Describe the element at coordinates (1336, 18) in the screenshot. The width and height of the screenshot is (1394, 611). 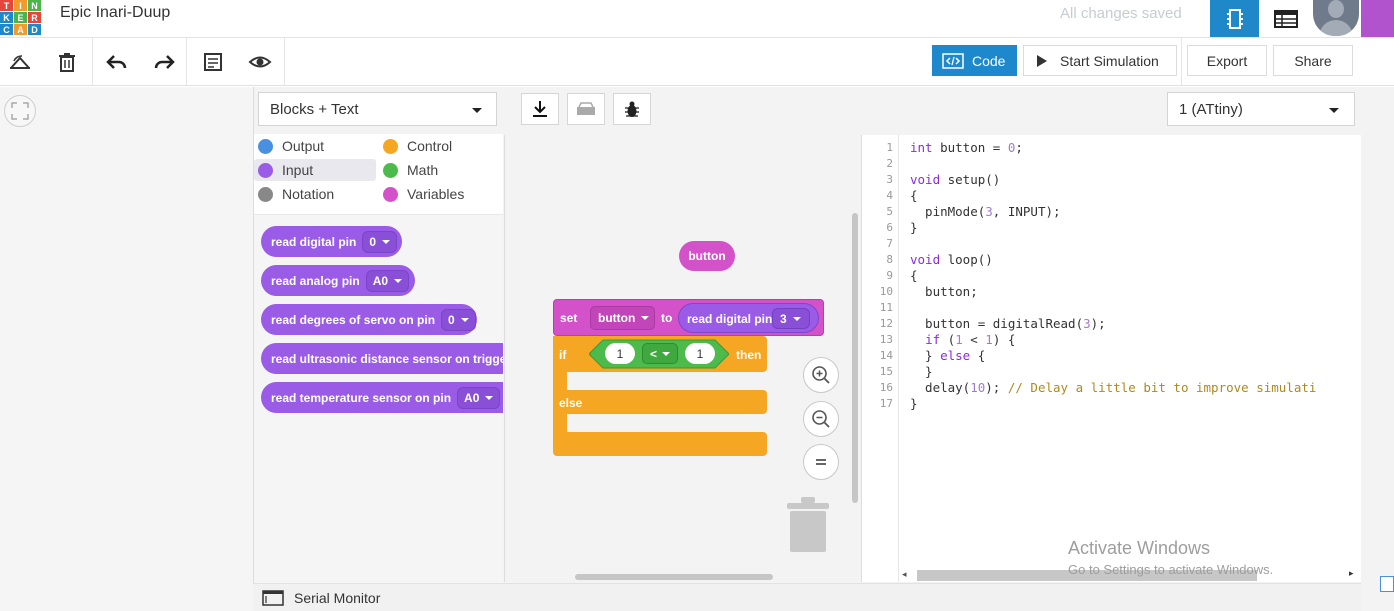
I see `user-avatar` at that location.